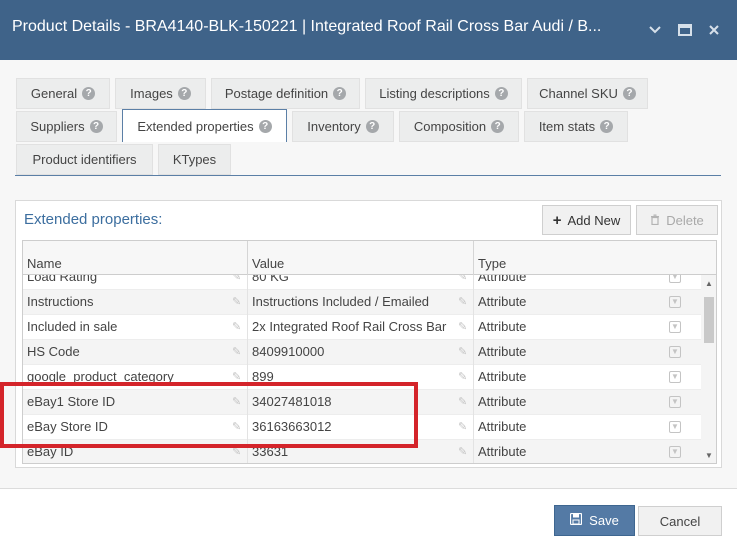  What do you see at coordinates (604, 520) in the screenshot?
I see `save-label: Save` at bounding box center [604, 520].